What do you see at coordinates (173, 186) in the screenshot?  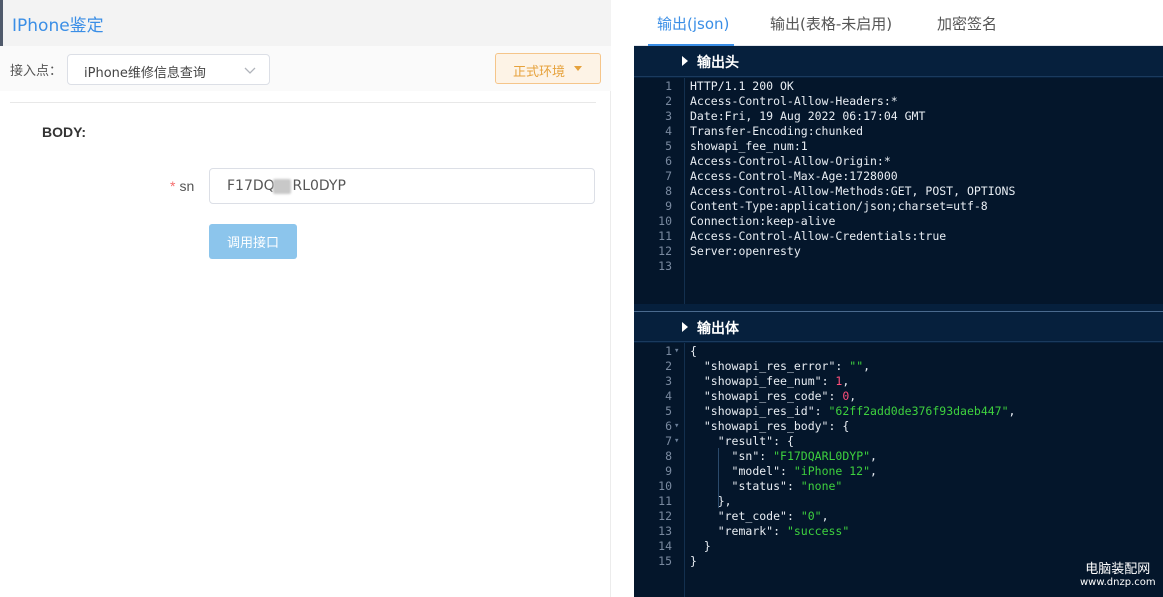 I see `required-mark: *` at bounding box center [173, 186].